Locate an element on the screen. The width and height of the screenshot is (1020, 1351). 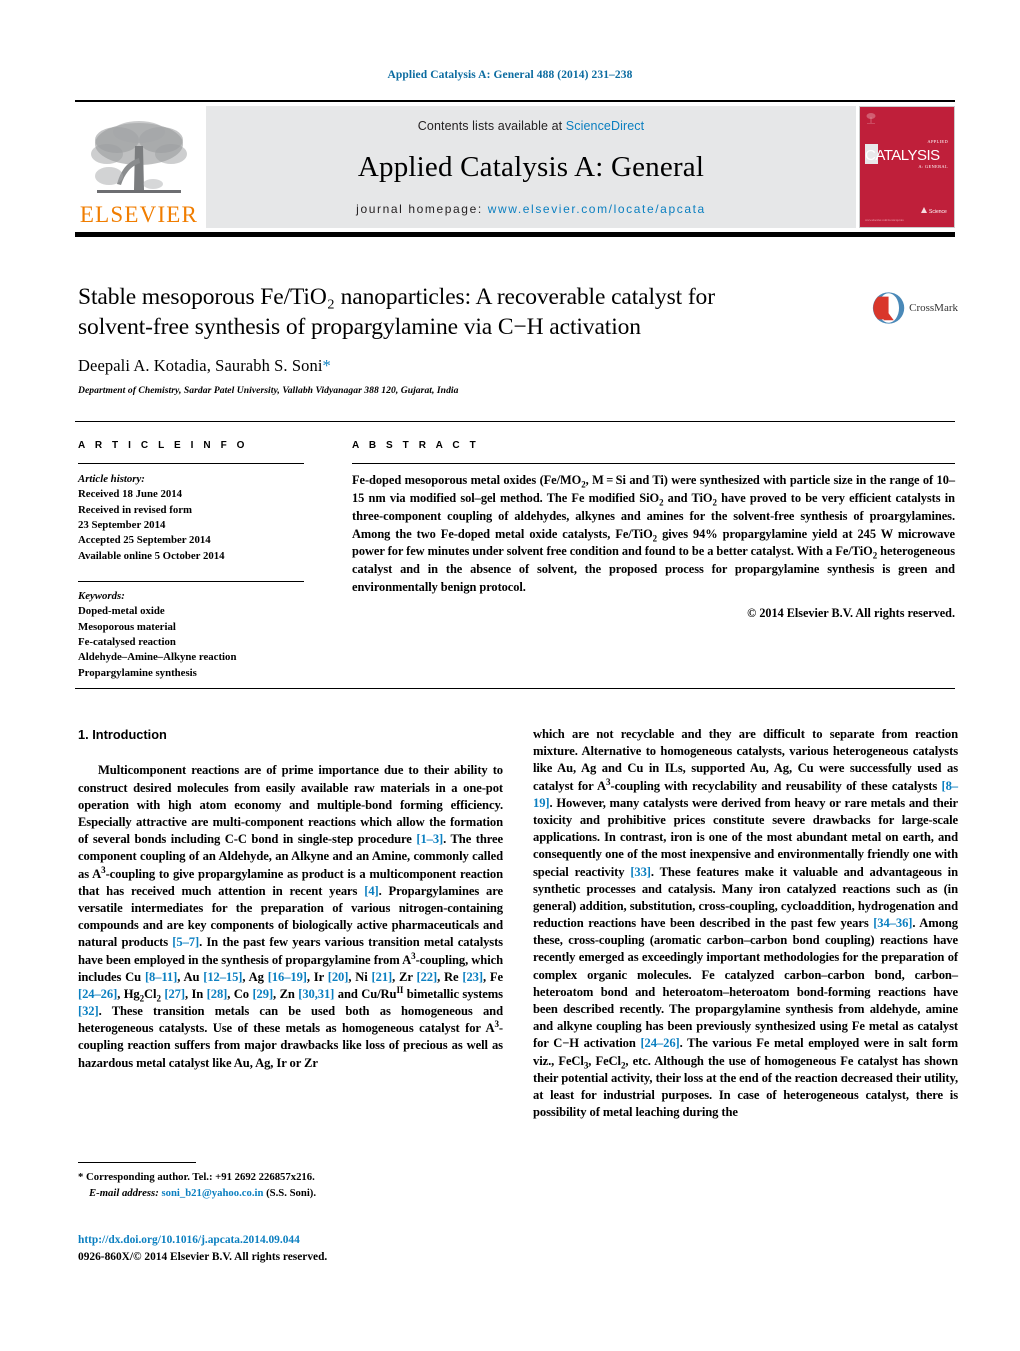
elsevier-tree-icon is located at coordinates (139, 157).